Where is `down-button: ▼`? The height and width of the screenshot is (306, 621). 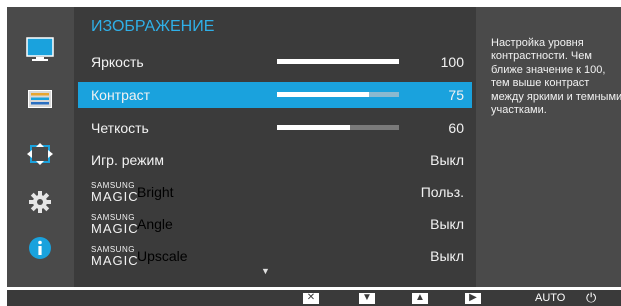
down-button: ▼ is located at coordinates (367, 298).